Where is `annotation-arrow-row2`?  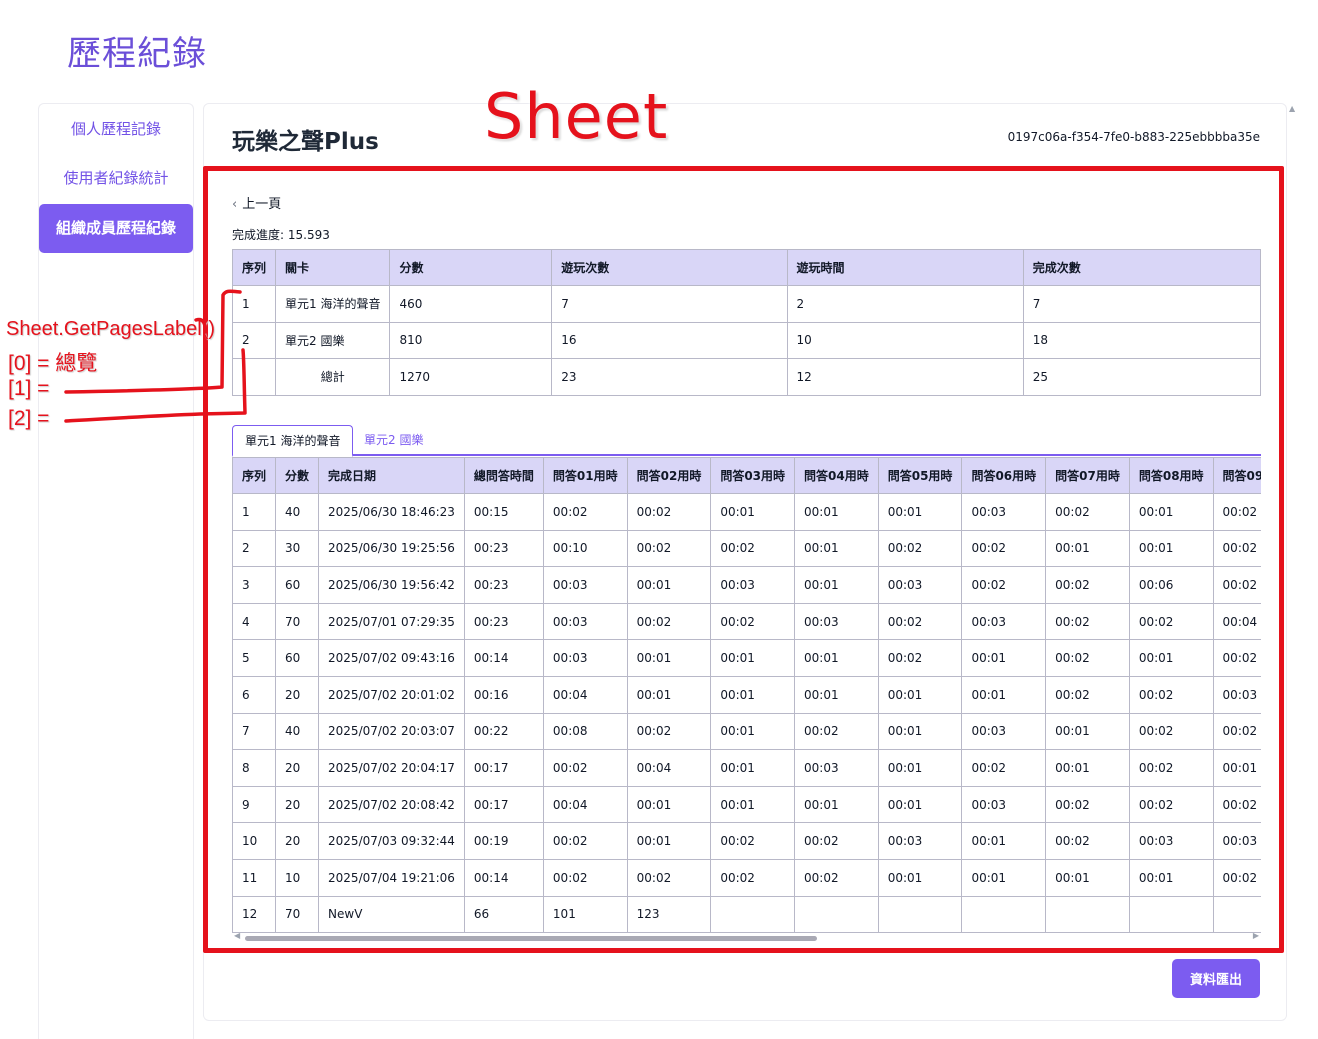
annotation-arrow-row2 is located at coordinates (155, 385).